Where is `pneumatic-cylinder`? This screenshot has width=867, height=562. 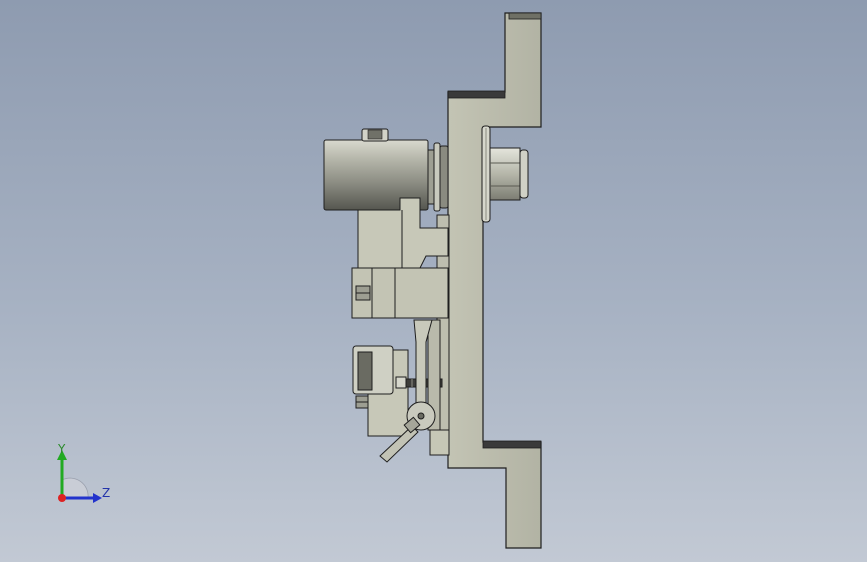
pneumatic-cylinder is located at coordinates (386, 170).